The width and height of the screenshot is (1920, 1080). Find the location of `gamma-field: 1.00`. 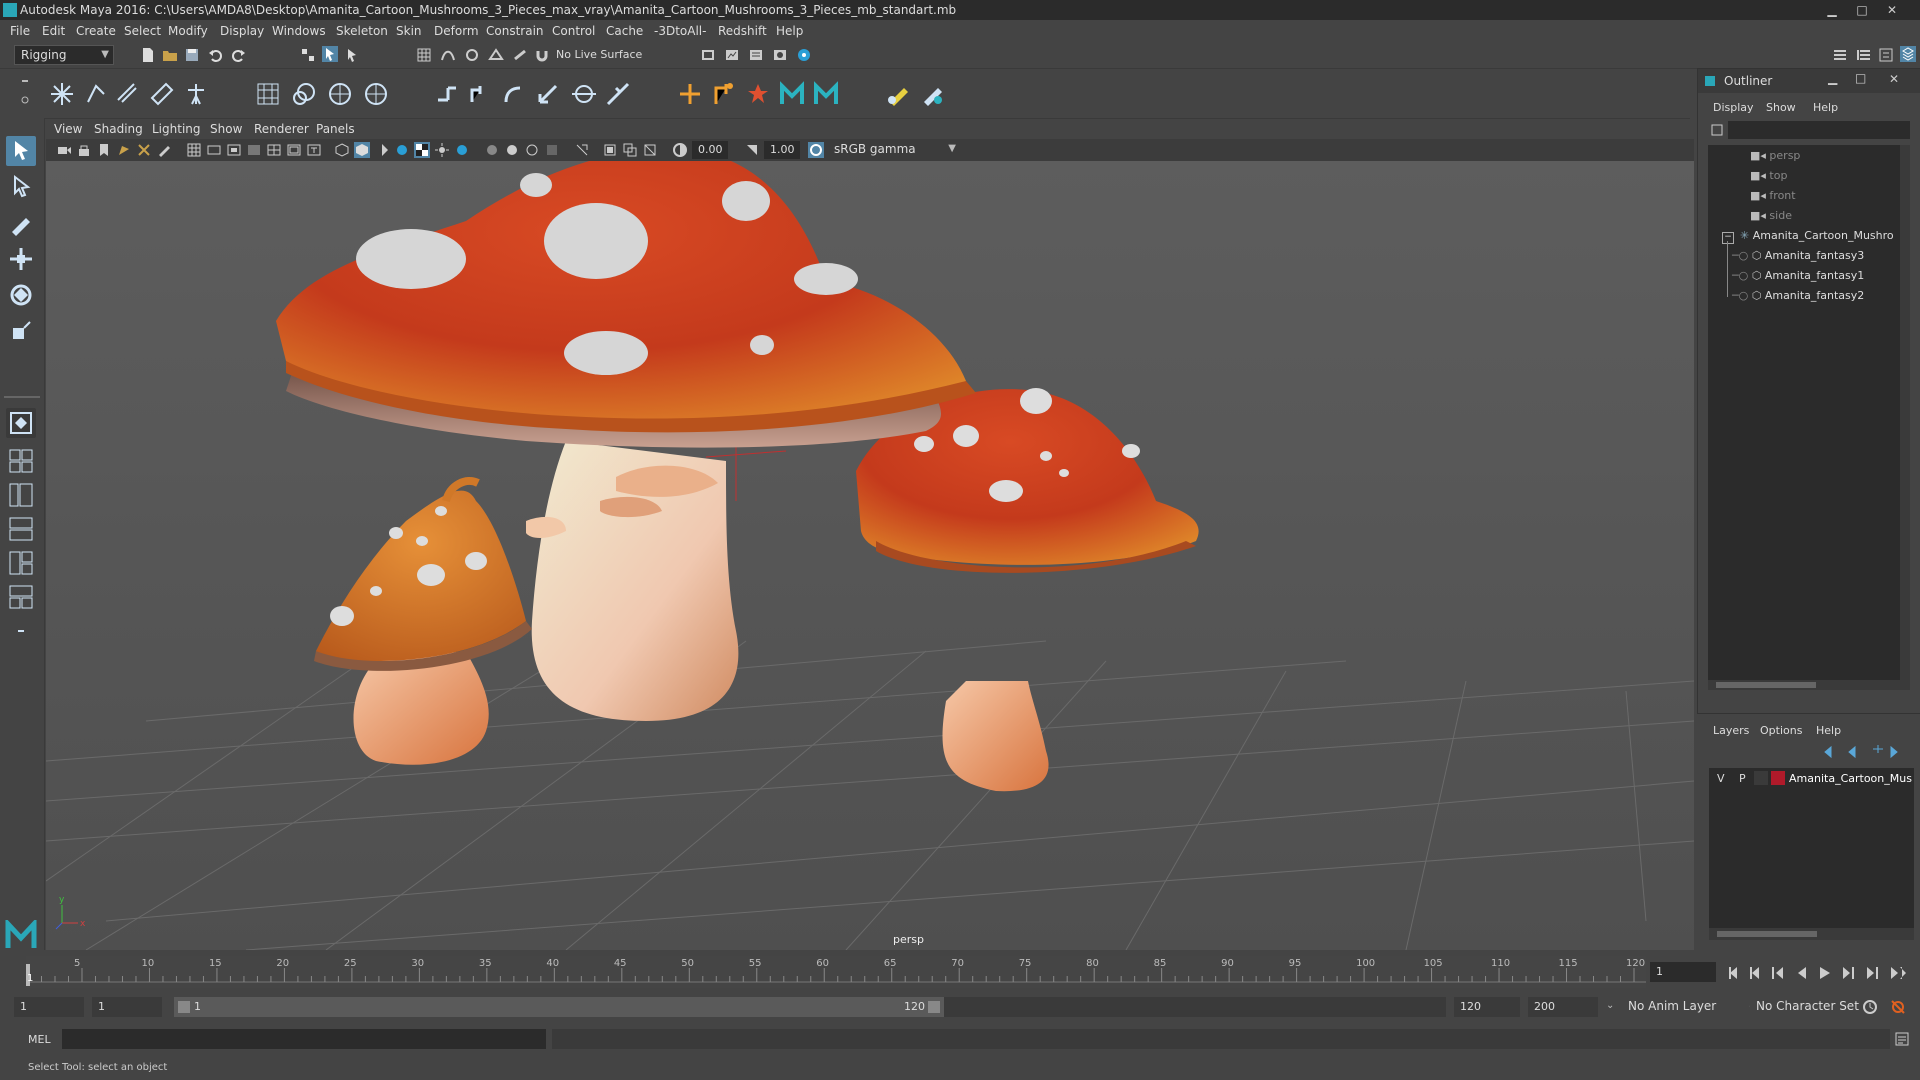

gamma-field: 1.00 is located at coordinates (782, 150).